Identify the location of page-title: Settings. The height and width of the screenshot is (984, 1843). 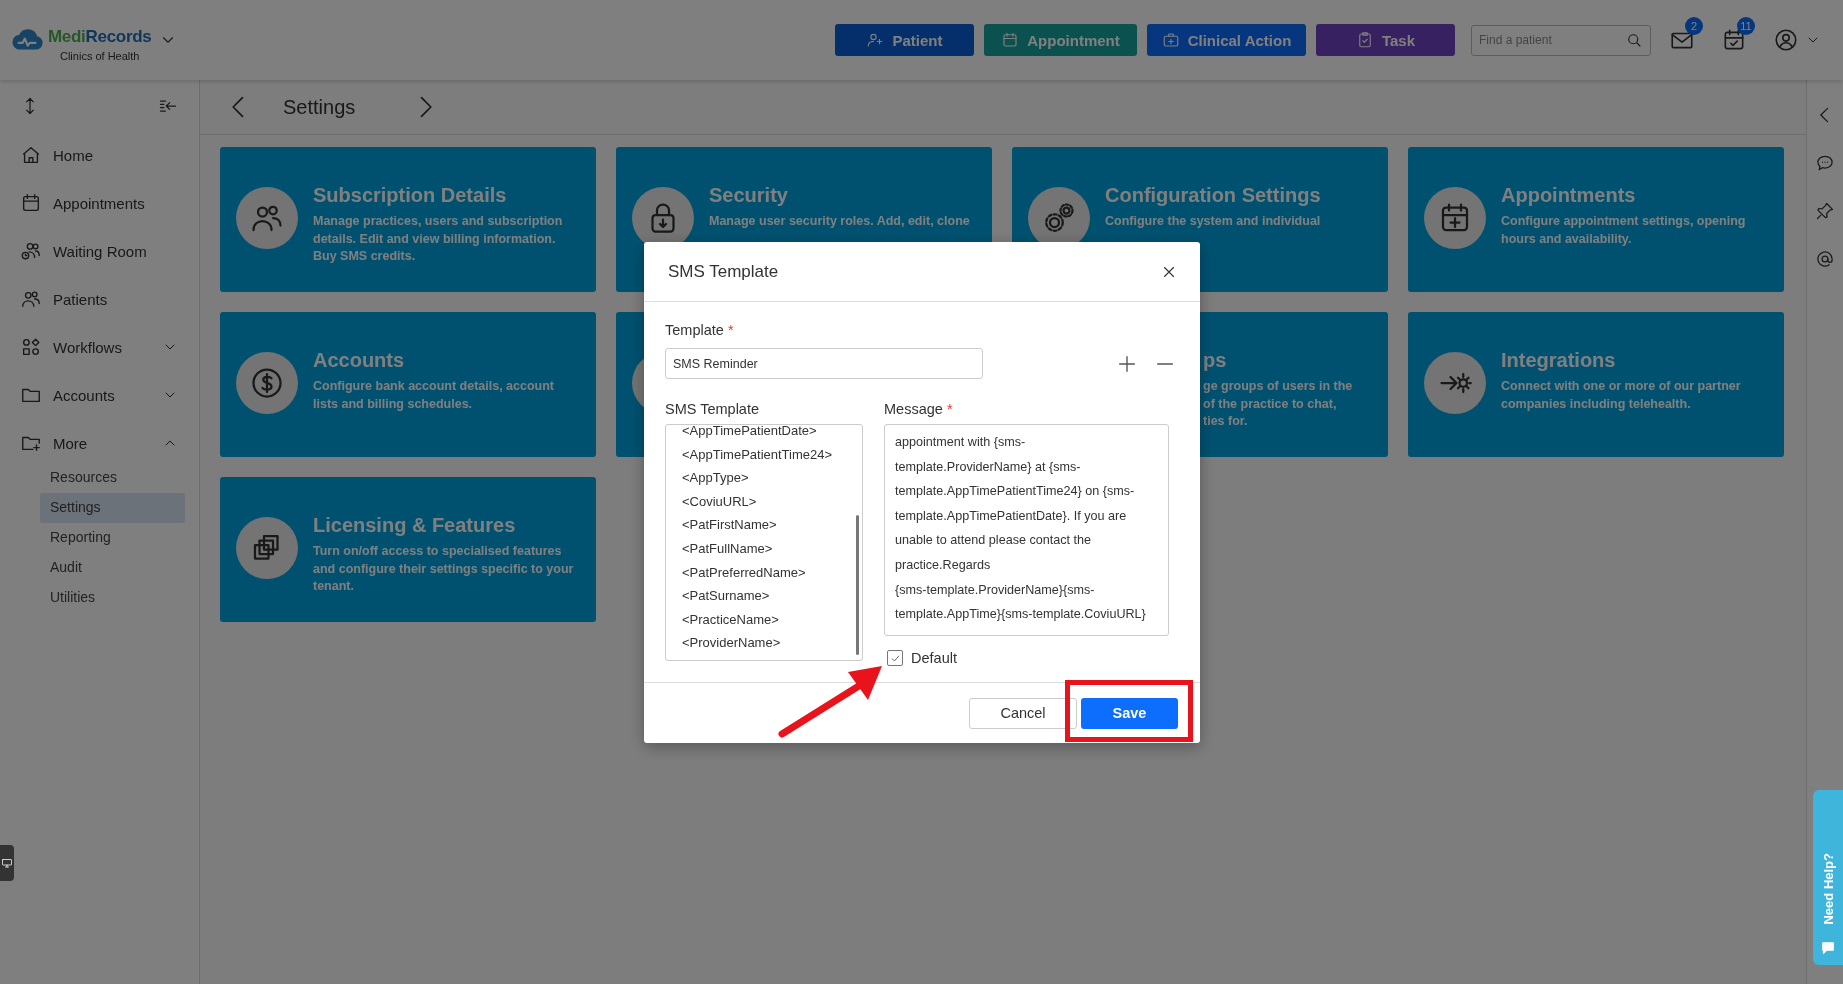
(319, 107).